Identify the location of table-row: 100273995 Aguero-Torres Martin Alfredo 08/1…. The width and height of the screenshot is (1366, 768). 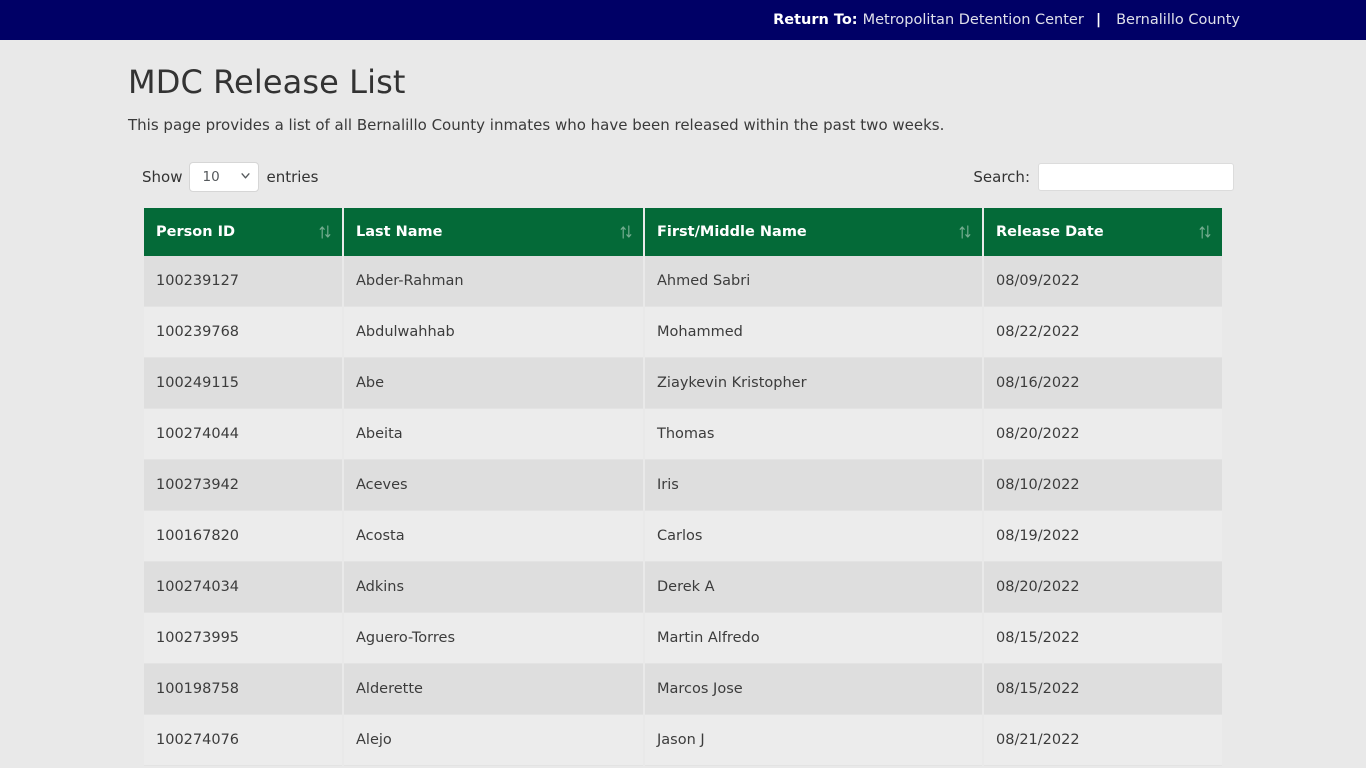
(683, 638).